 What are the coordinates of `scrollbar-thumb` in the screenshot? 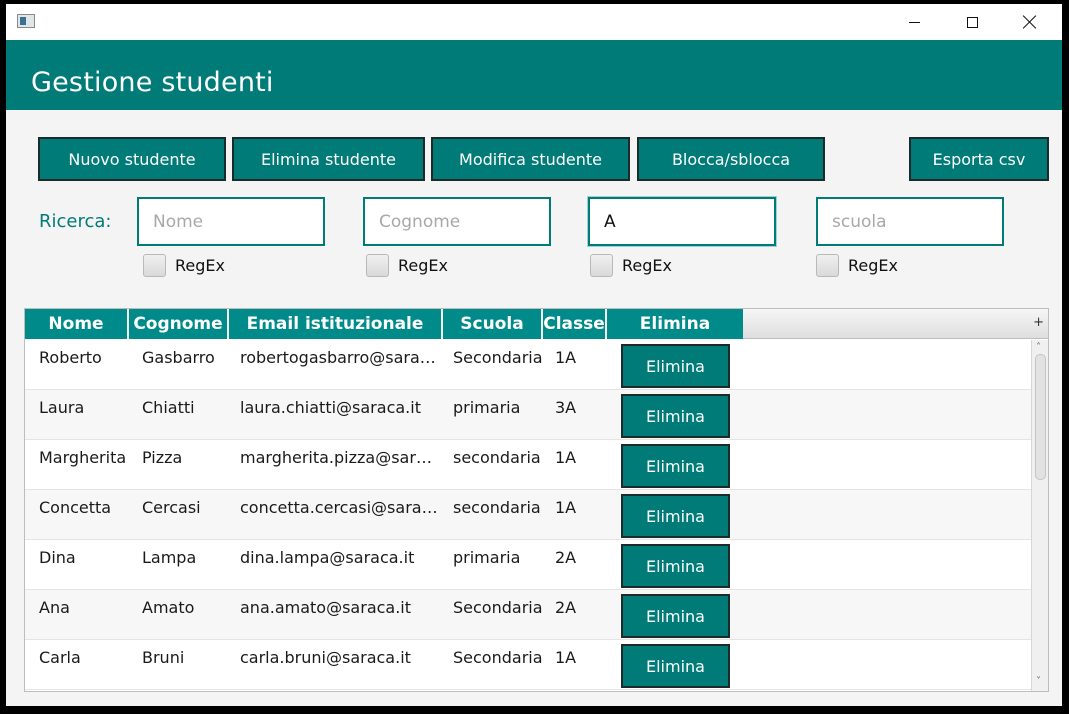 It's located at (1040, 417).